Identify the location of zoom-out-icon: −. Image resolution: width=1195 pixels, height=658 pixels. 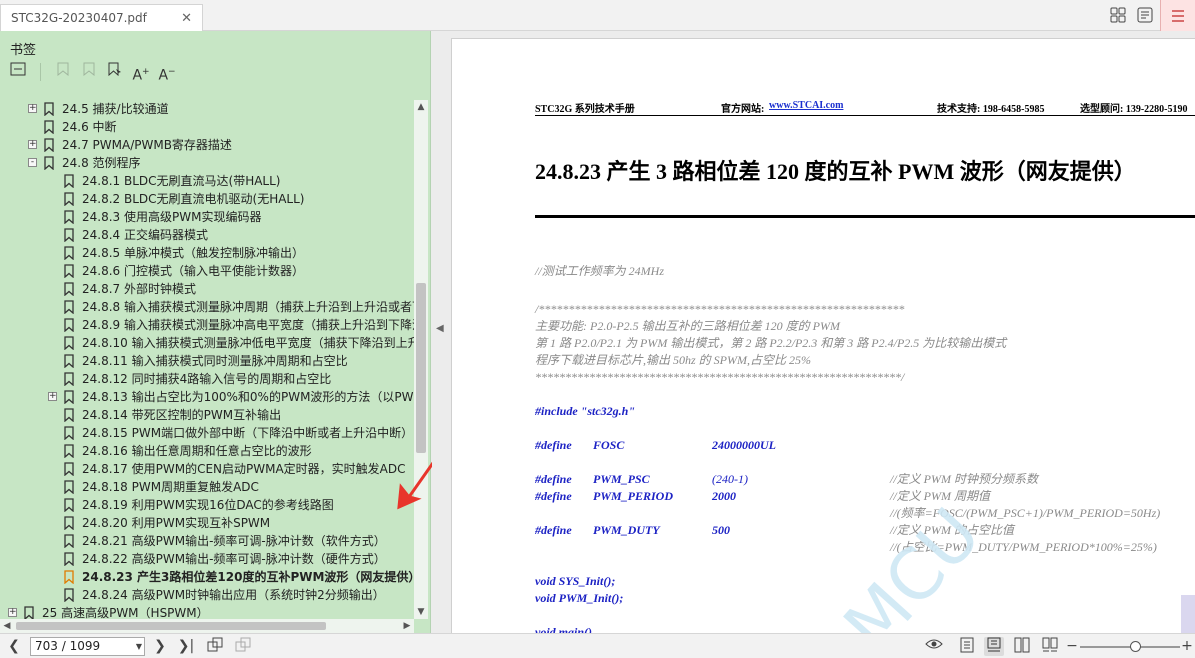
(1072, 646).